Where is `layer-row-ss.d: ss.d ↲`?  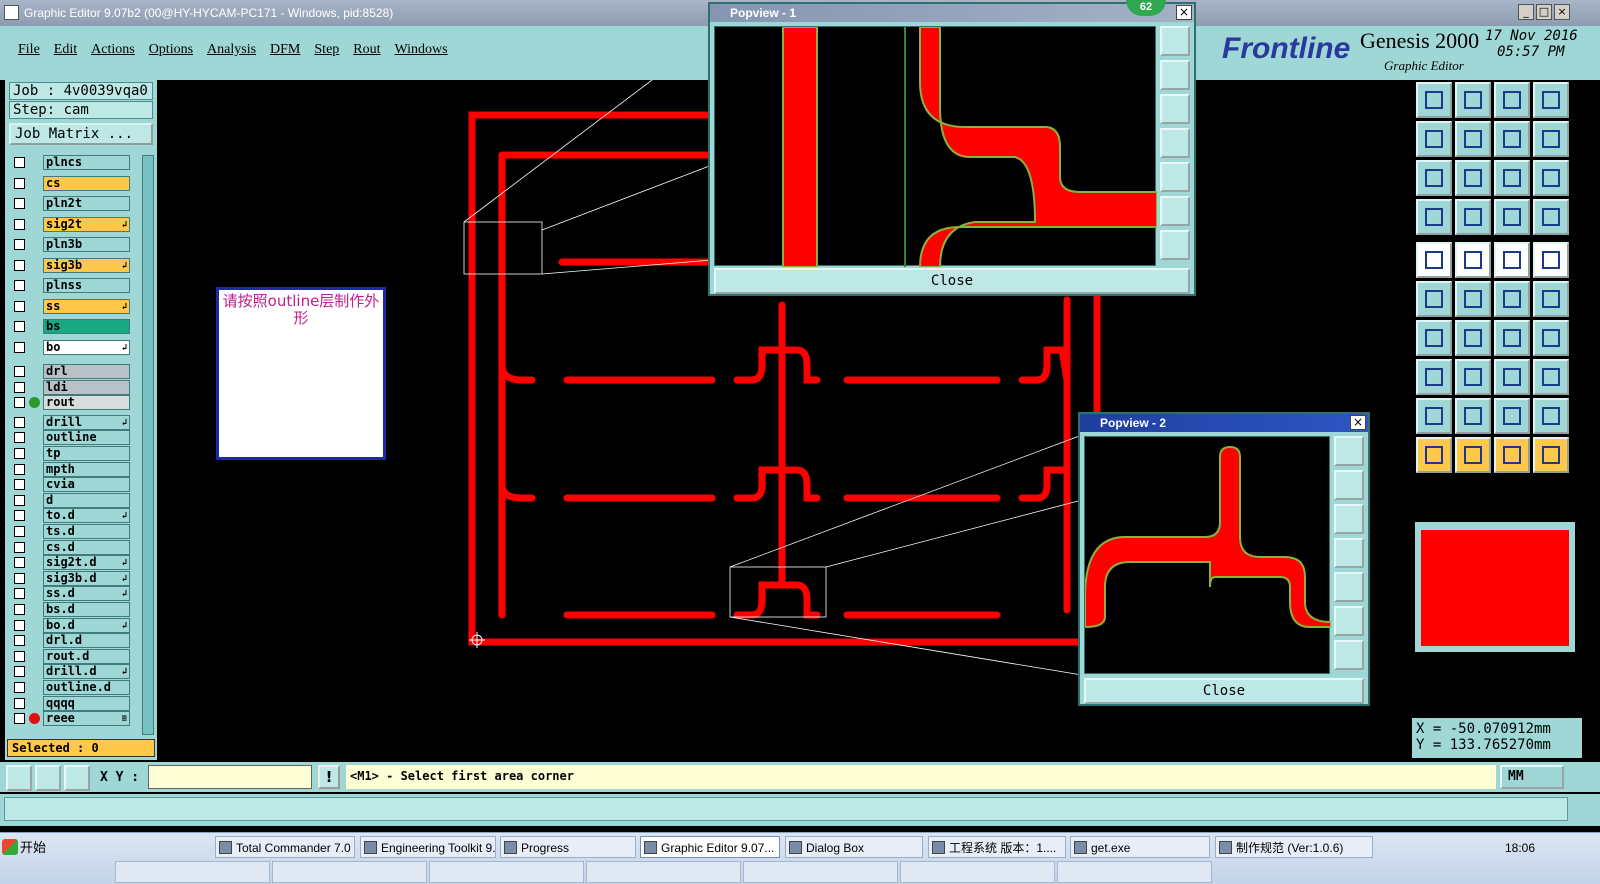 layer-row-ss.d: ss.d ↲ is located at coordinates (70, 594).